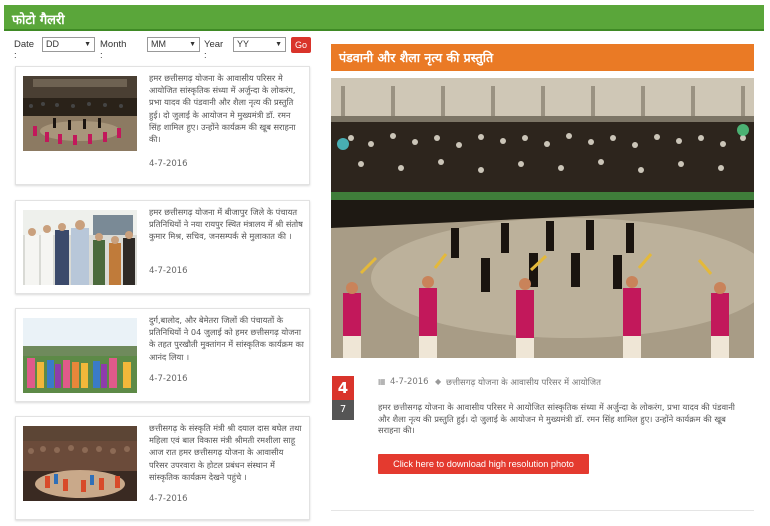 The image size is (770, 526). Describe the element at coordinates (38, 20) in the screenshot. I see `page-title: फोटो गैलरी` at that location.